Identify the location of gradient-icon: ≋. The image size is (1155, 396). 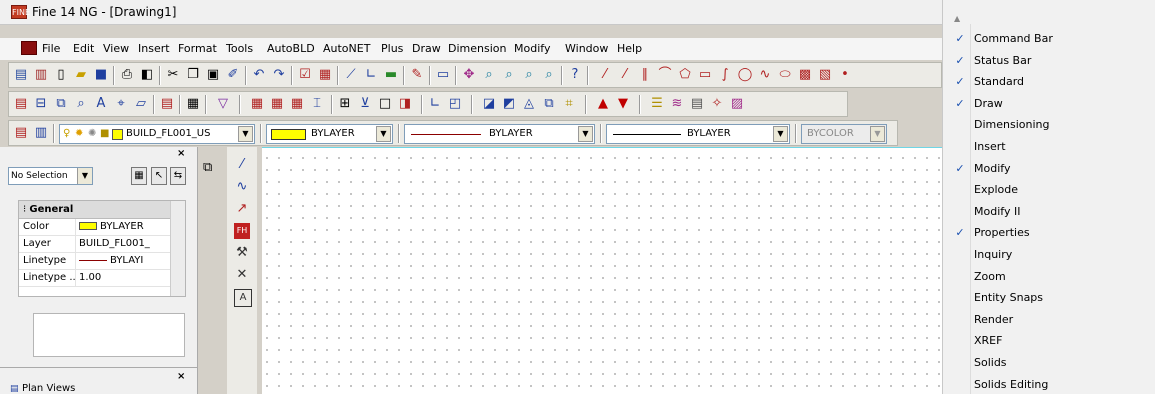
(677, 104).